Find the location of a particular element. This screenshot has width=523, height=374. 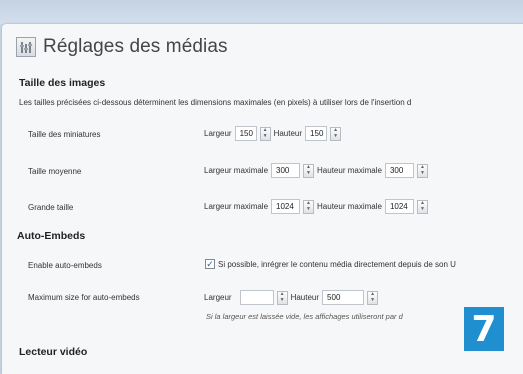

checkmark-icon: ✓ is located at coordinates (210, 263).